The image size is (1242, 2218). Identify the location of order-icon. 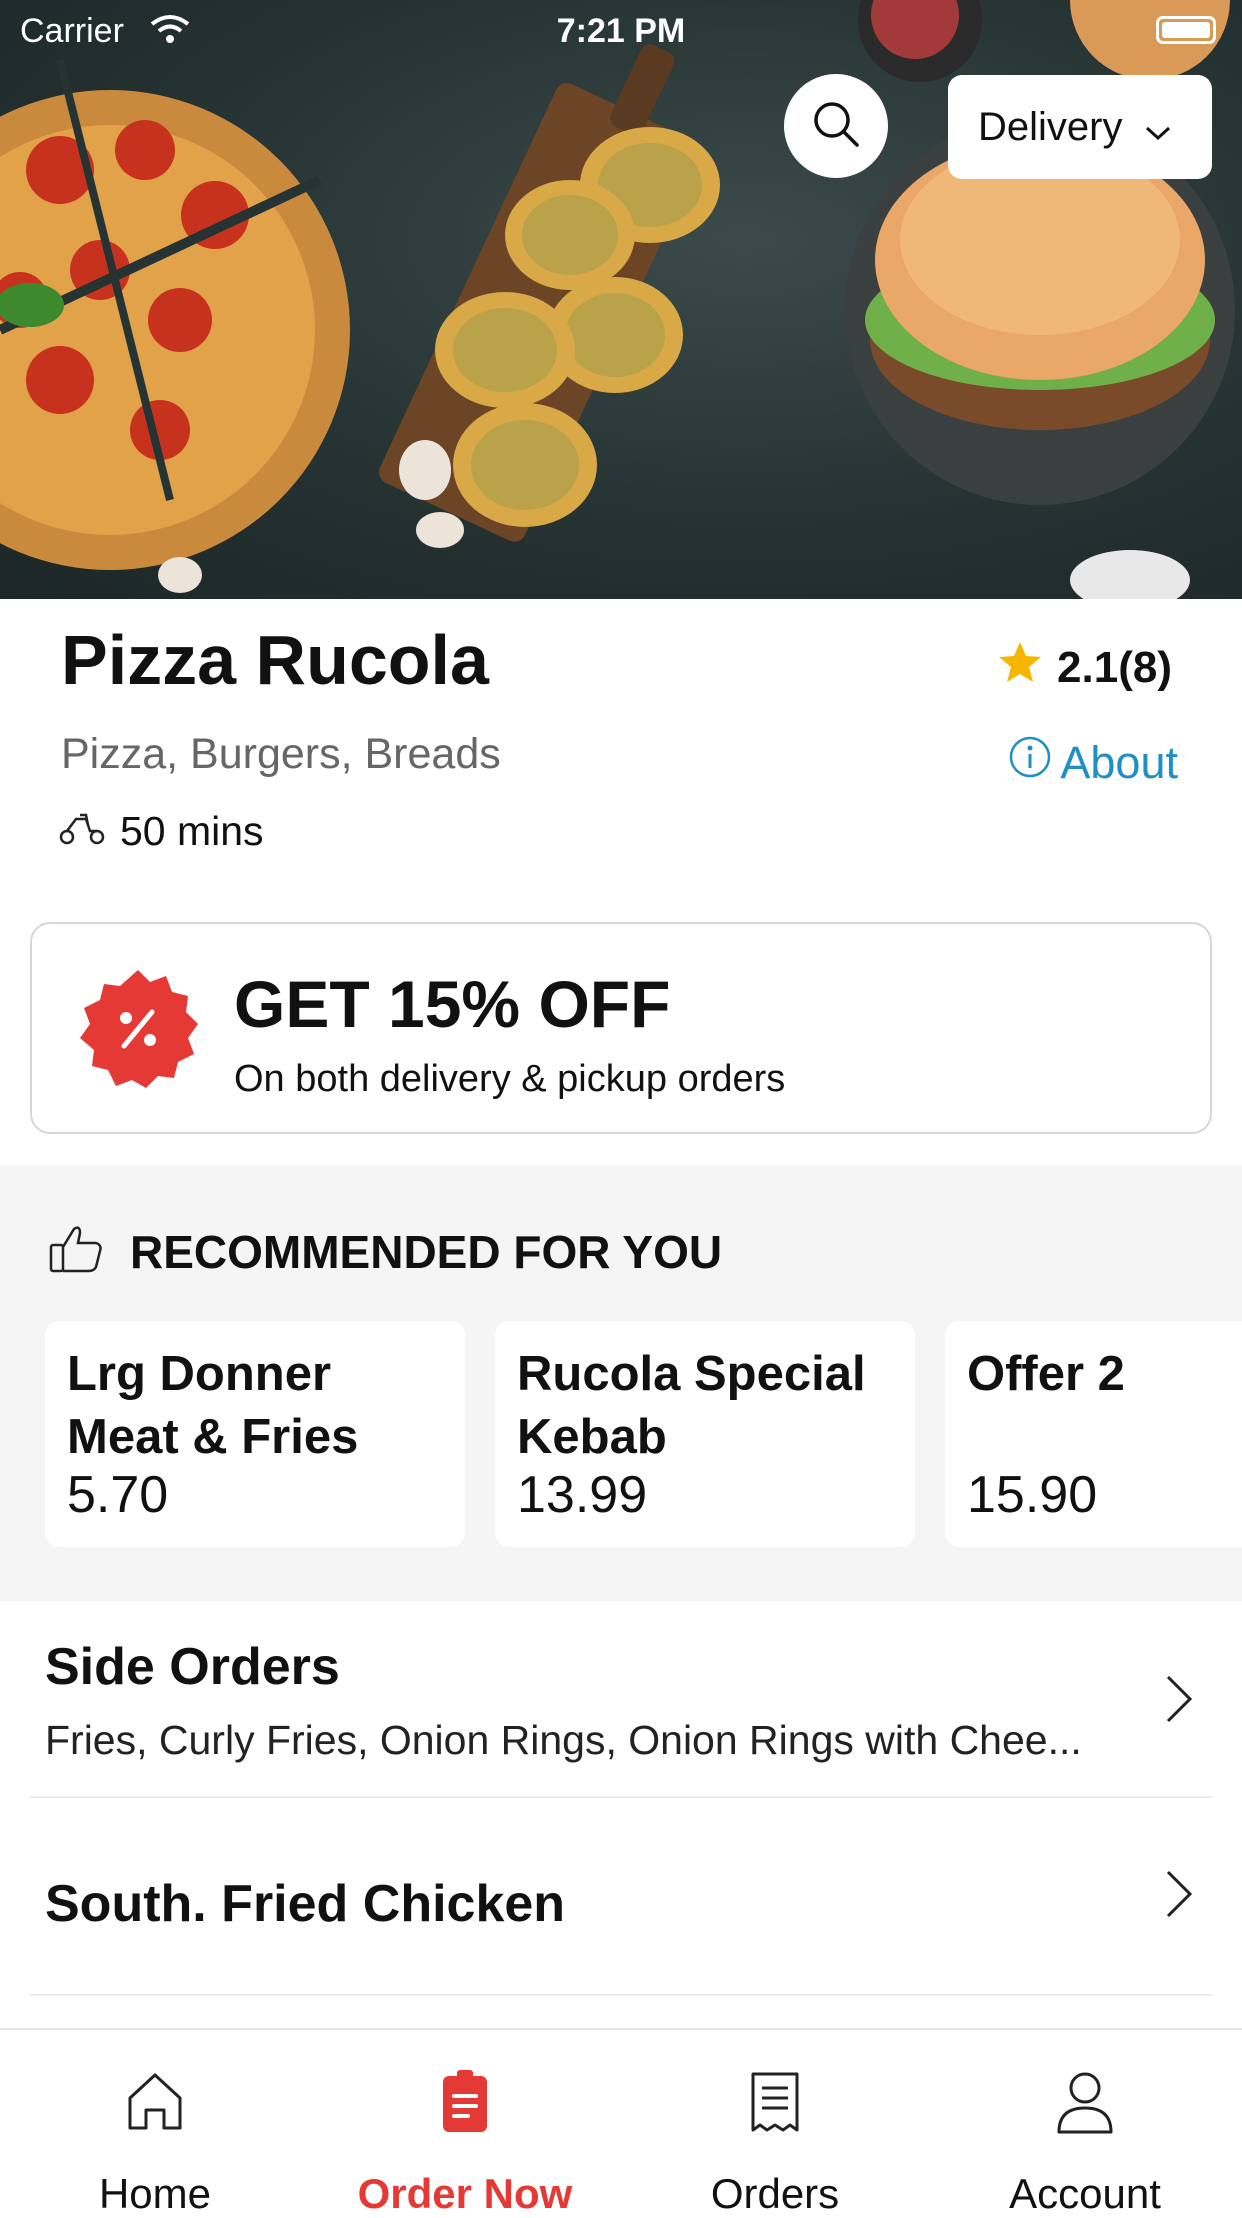
(465, 2103).